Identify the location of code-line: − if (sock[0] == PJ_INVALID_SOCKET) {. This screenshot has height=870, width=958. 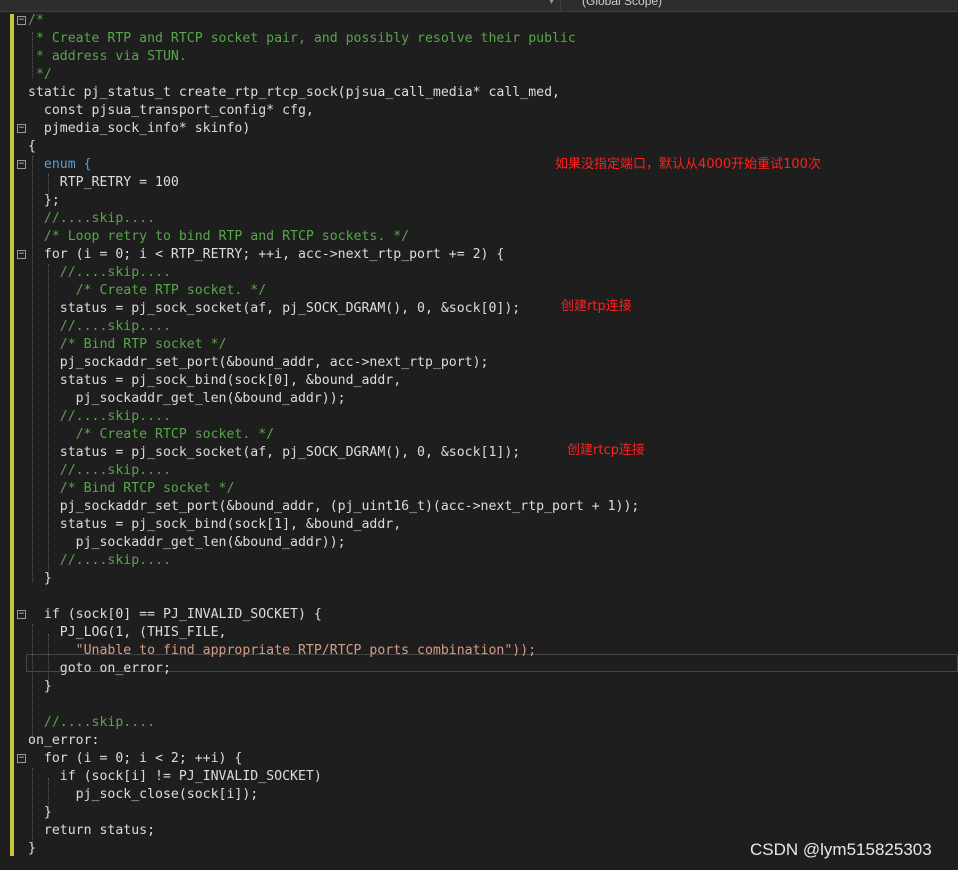
(479, 615).